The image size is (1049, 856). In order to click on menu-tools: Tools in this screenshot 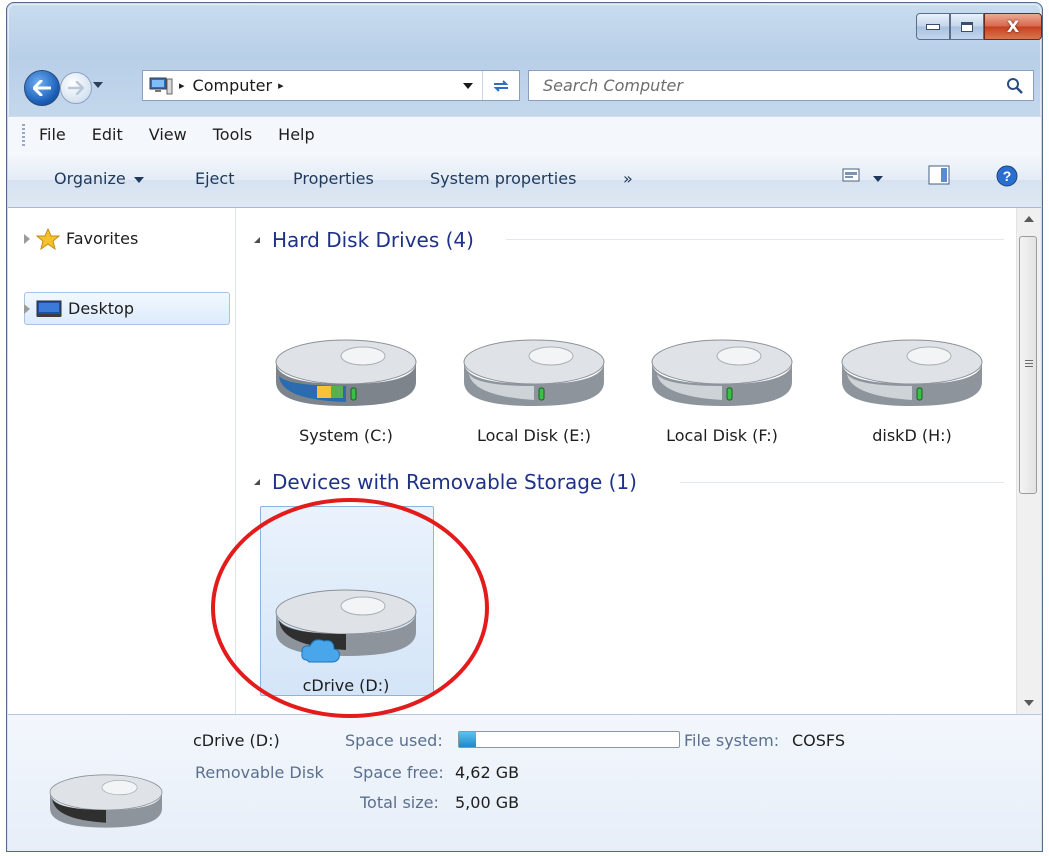, I will do `click(232, 134)`.